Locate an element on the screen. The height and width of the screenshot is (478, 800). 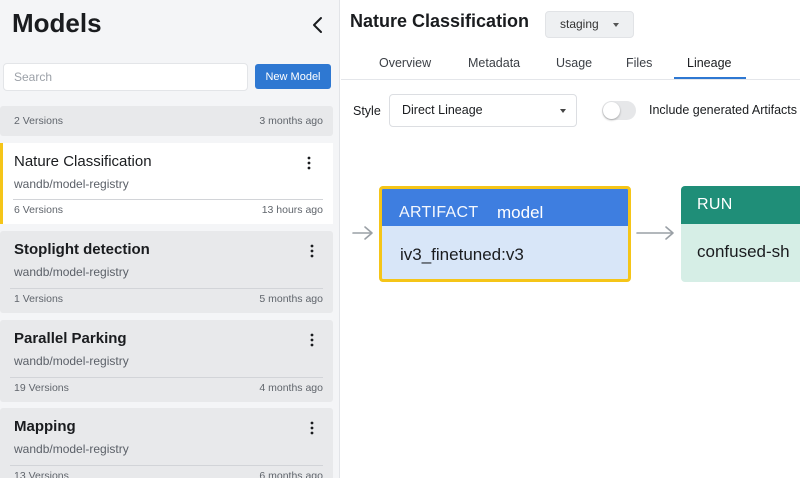
card-updated-time: 3 months ago is located at coordinates (291, 121).